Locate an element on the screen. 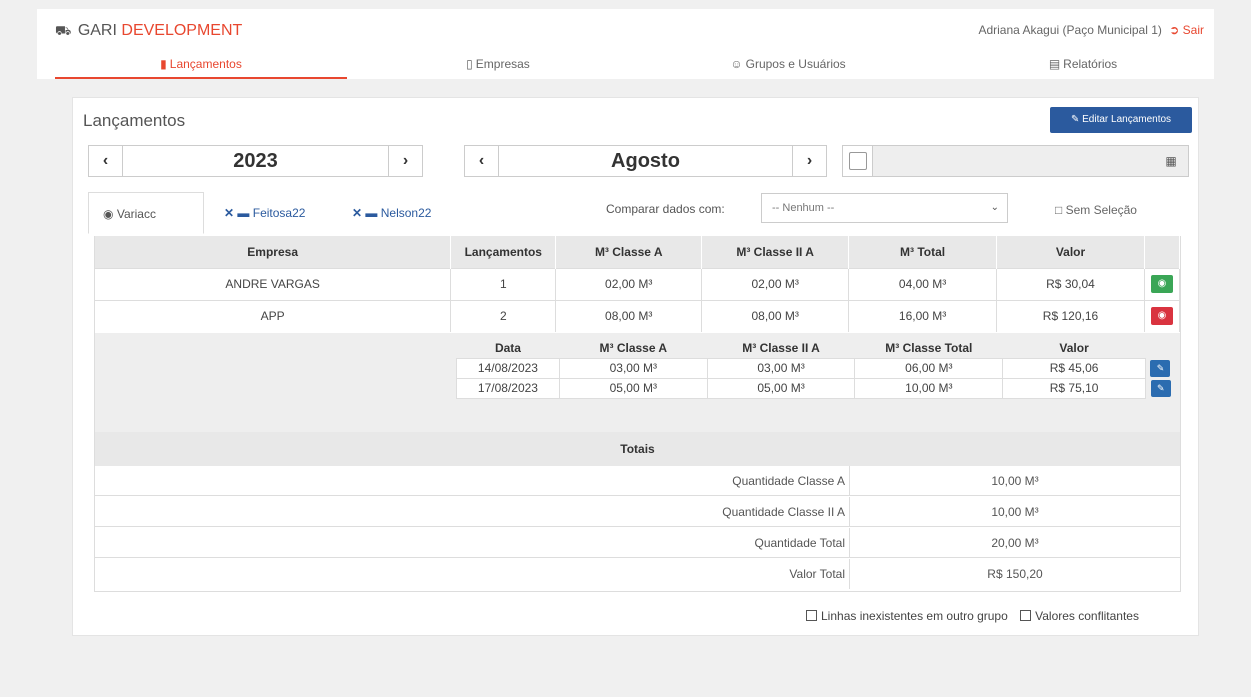 This screenshot has width=1251, height=697. cell-total: 06,00 M³ is located at coordinates (929, 368).